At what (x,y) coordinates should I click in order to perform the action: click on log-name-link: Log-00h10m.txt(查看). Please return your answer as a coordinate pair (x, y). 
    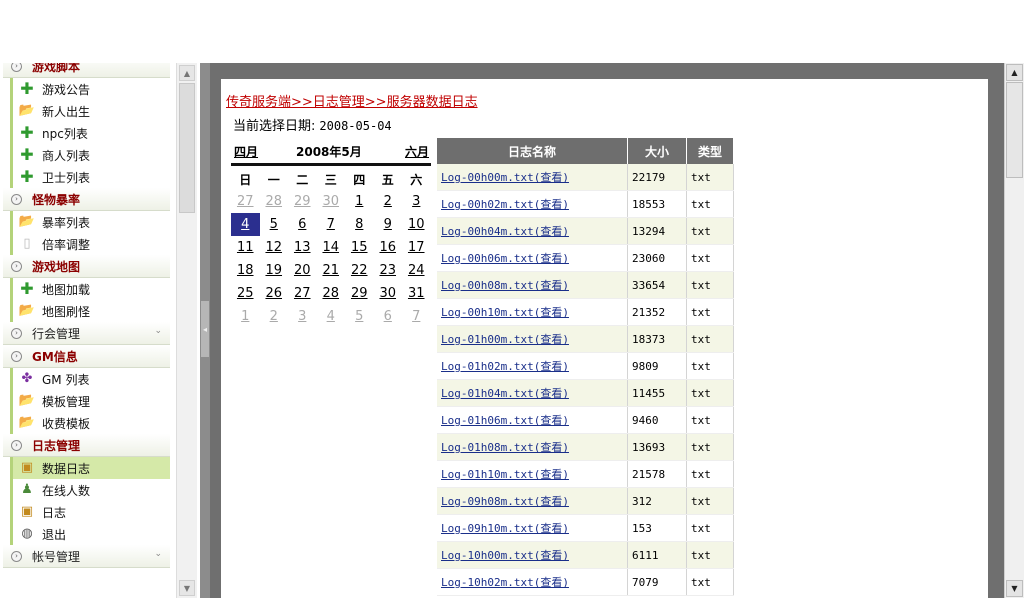
    Looking at the image, I should click on (532, 312).